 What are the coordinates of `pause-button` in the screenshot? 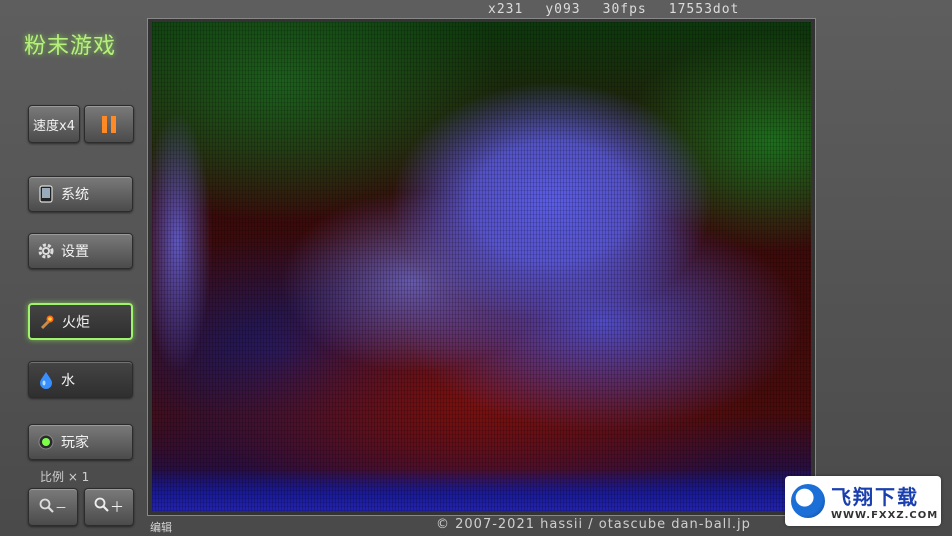 It's located at (109, 124).